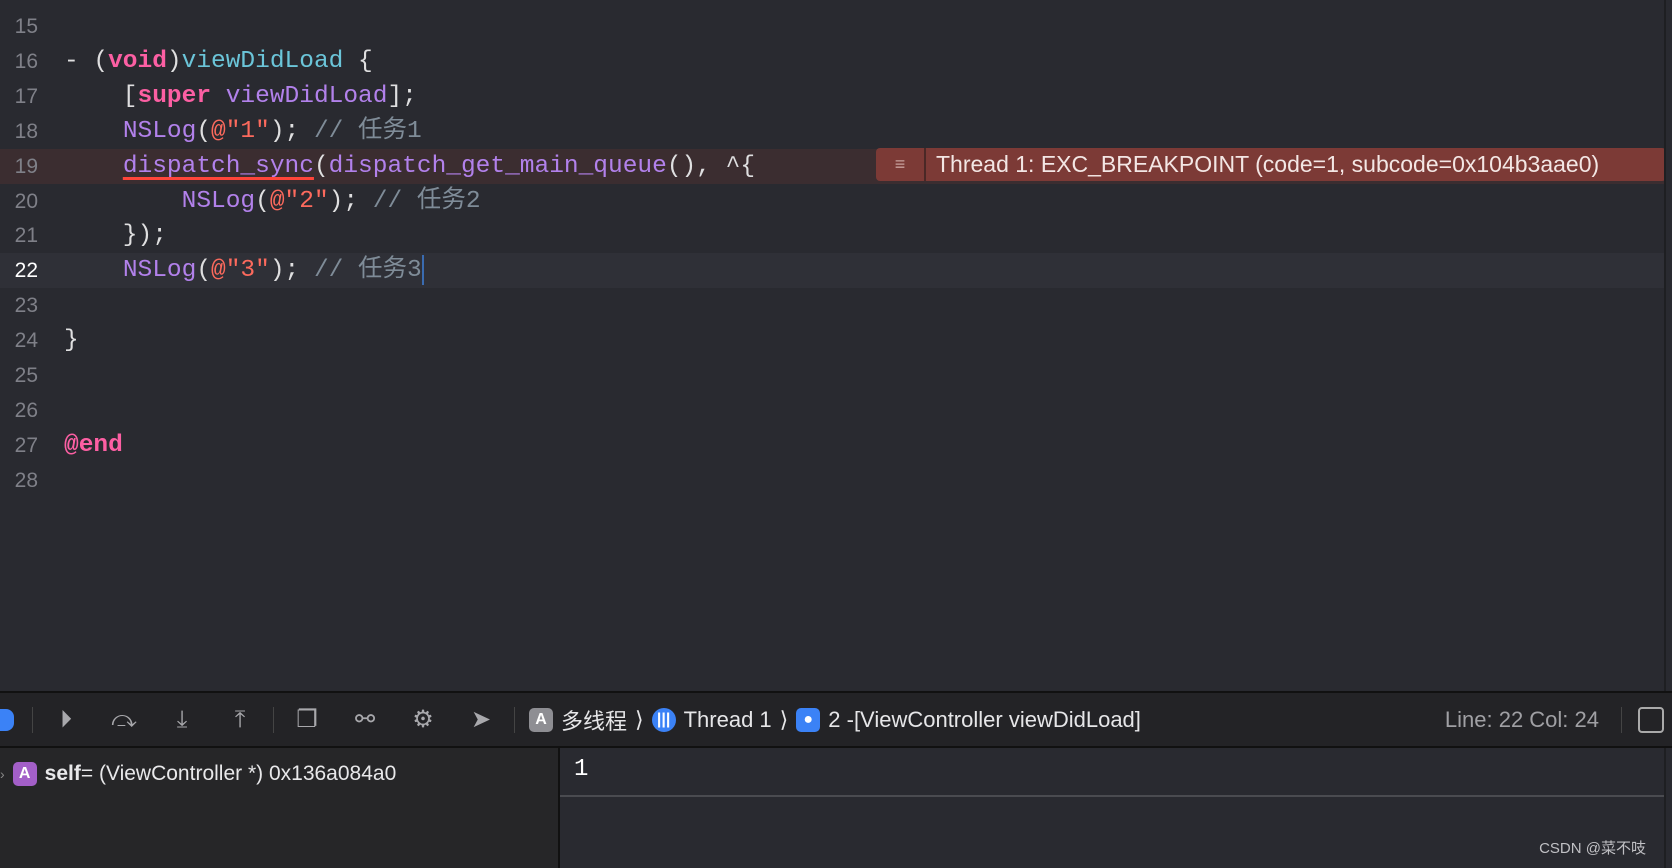  I want to click on code-line: 16 - (void)viewDidLoad {, so click(832, 61).